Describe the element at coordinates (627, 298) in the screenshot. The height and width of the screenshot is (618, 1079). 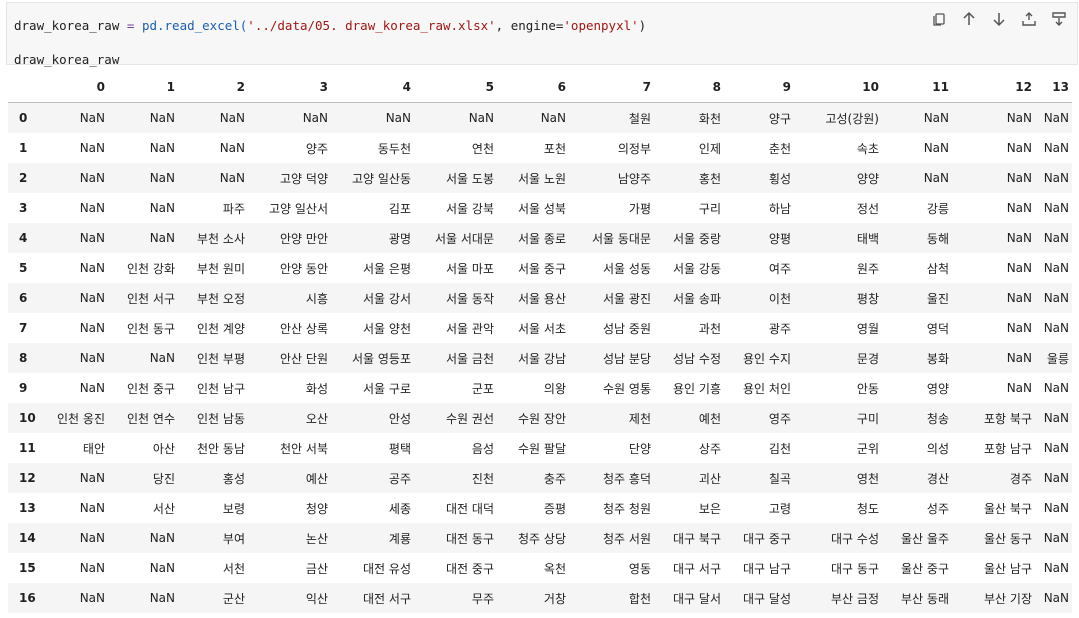
I see `table-cell: 서울 광진` at that location.